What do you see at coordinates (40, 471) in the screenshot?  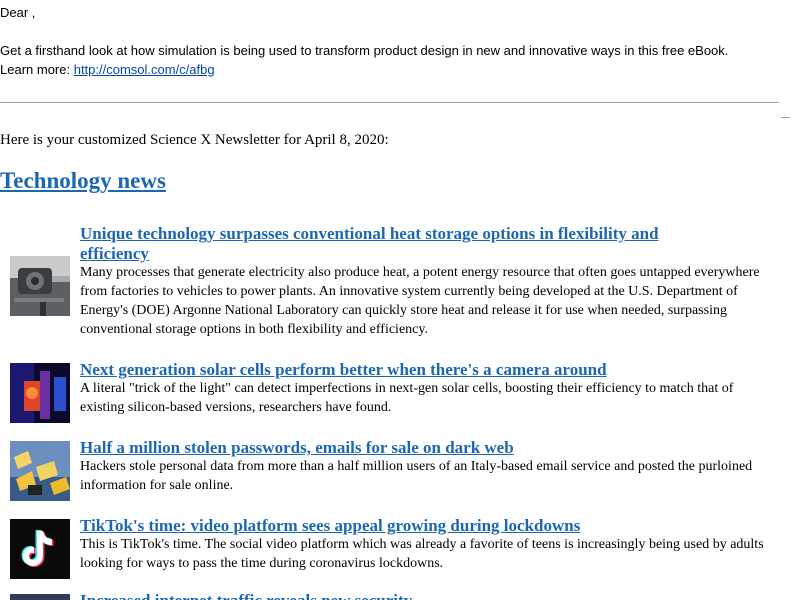 I see `email-envelopes-photo-icon` at bounding box center [40, 471].